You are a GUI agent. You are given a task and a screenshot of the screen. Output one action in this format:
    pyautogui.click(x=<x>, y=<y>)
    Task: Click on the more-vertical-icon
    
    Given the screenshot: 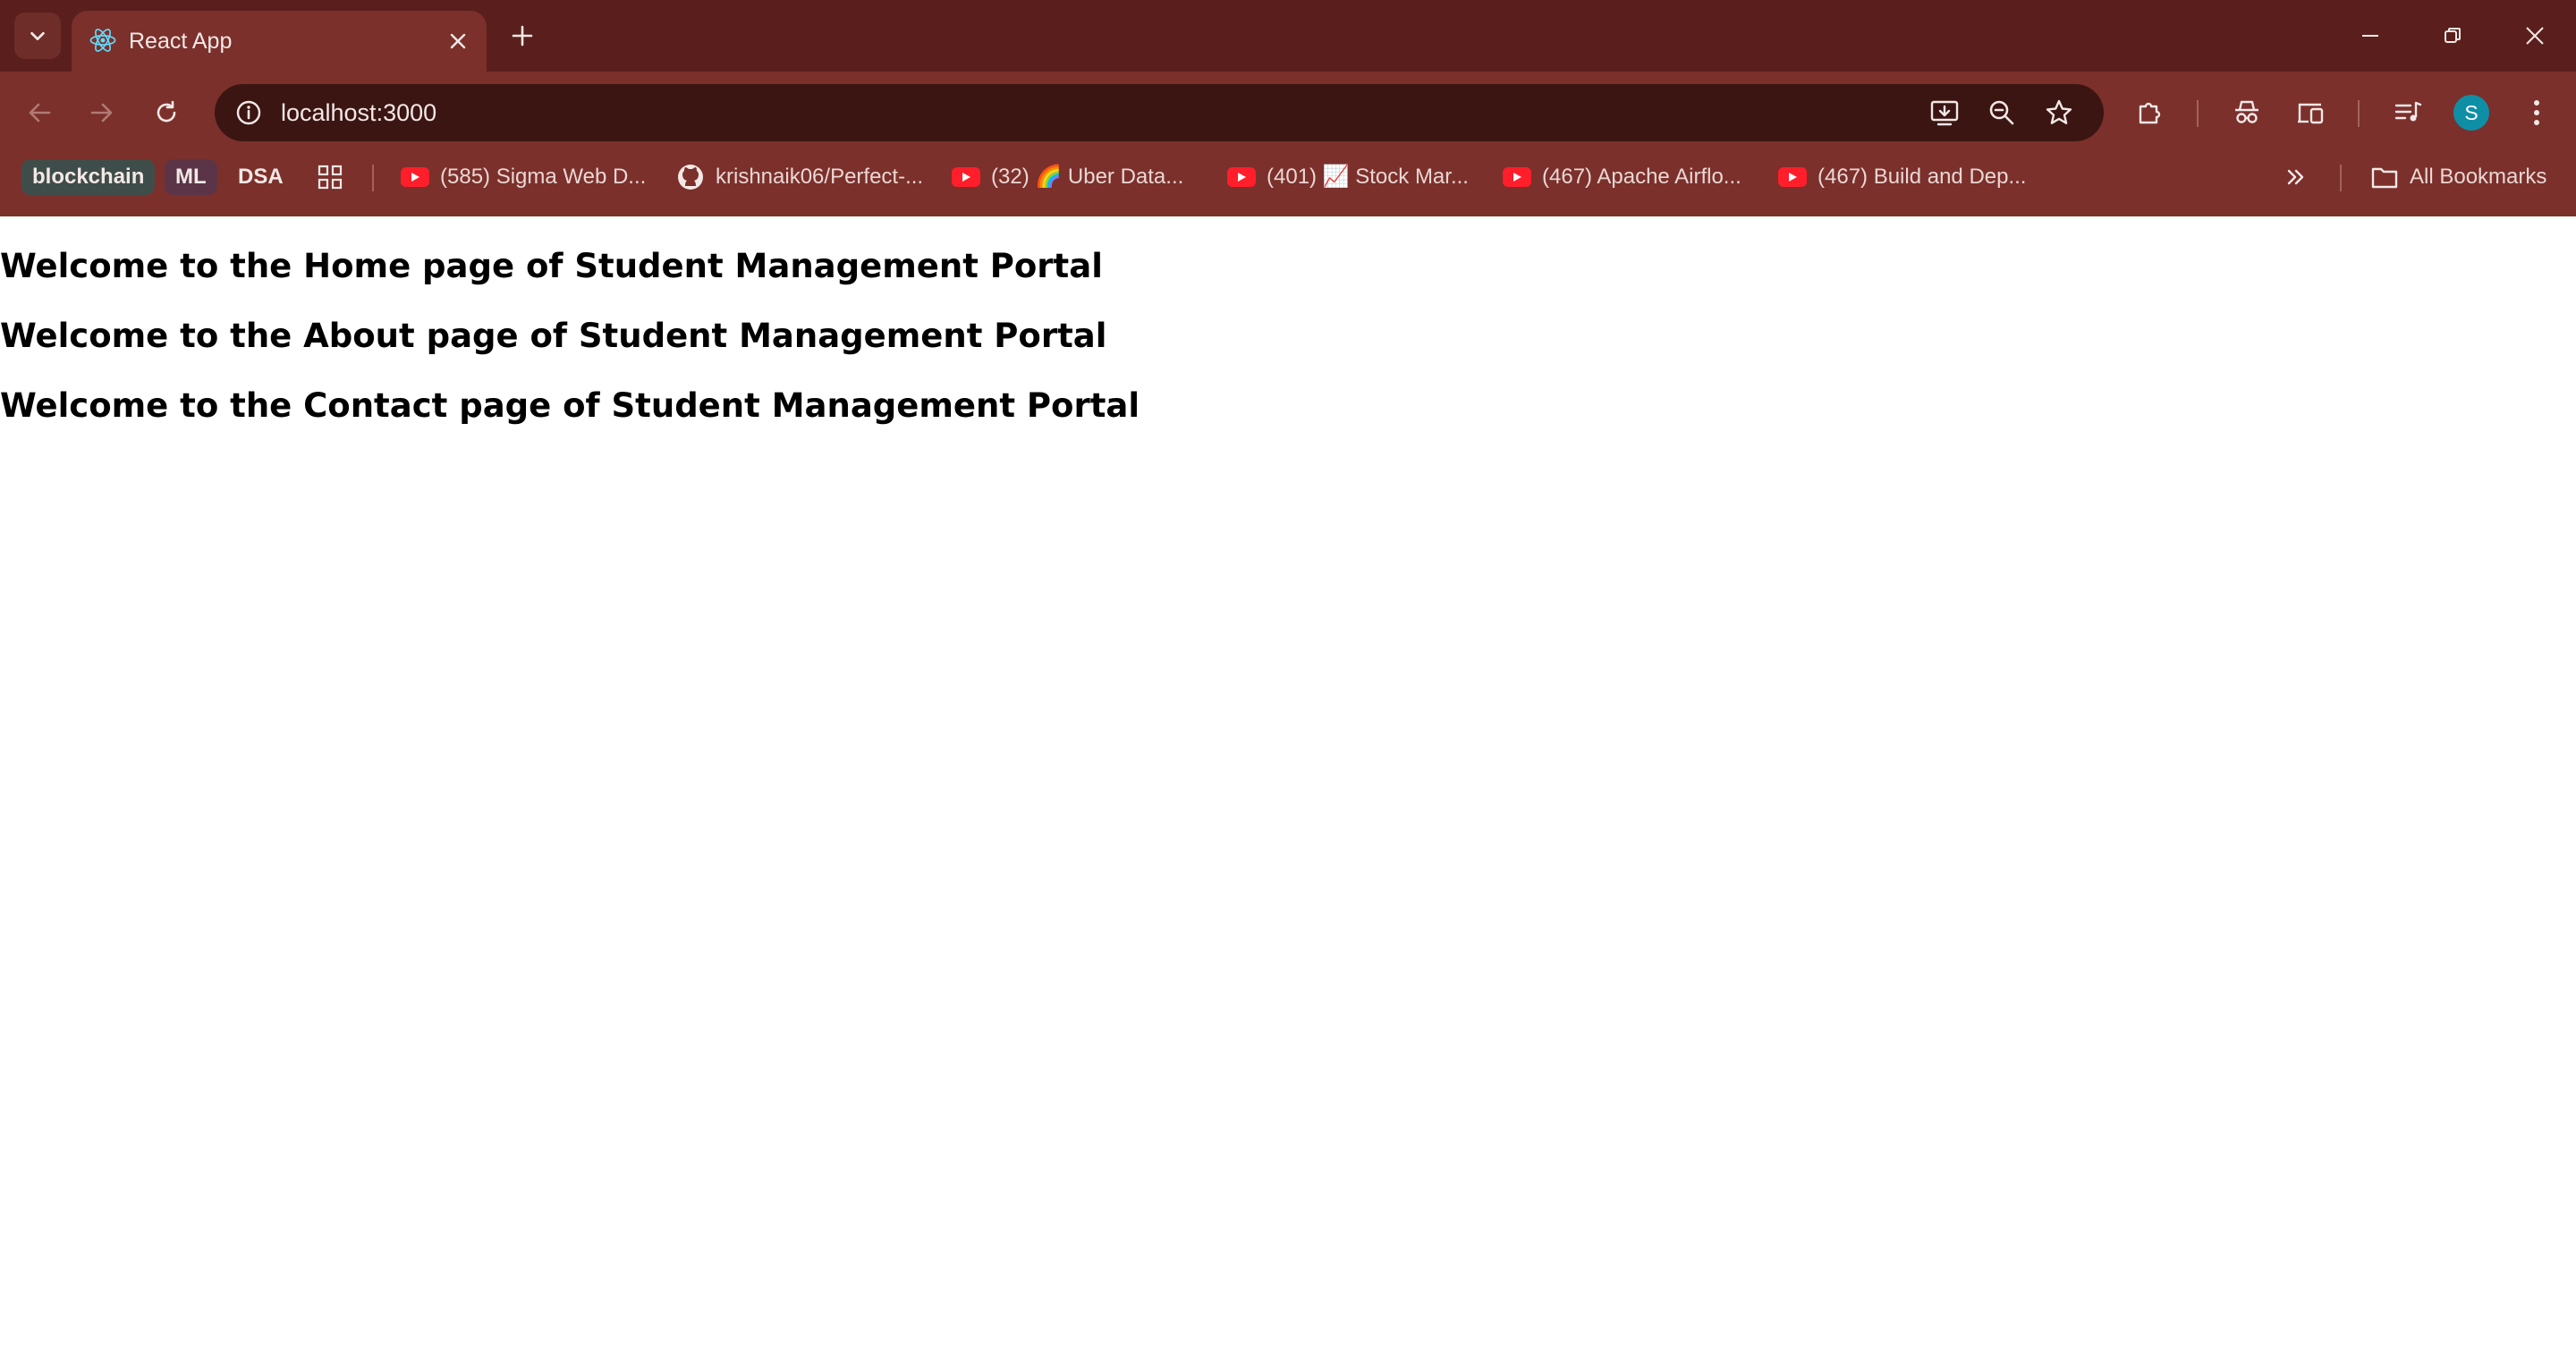 What is the action you would take?
    pyautogui.click(x=2536, y=113)
    